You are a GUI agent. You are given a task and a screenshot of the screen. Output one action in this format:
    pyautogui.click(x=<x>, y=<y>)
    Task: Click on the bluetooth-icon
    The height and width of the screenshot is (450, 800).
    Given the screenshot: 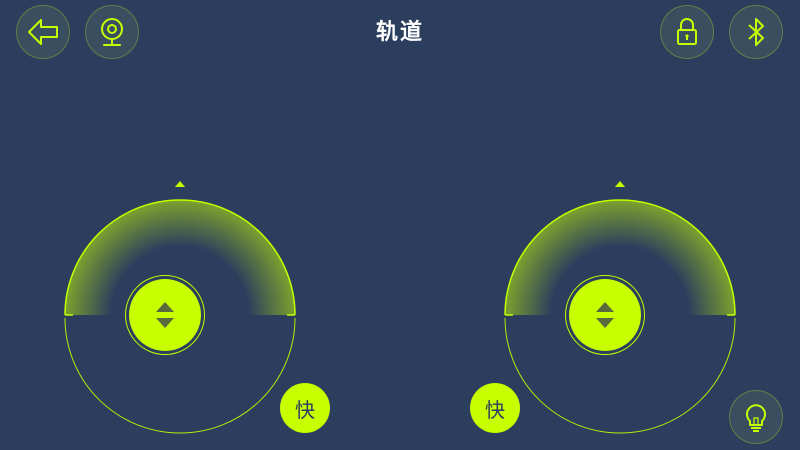 What is the action you would take?
    pyautogui.click(x=756, y=32)
    